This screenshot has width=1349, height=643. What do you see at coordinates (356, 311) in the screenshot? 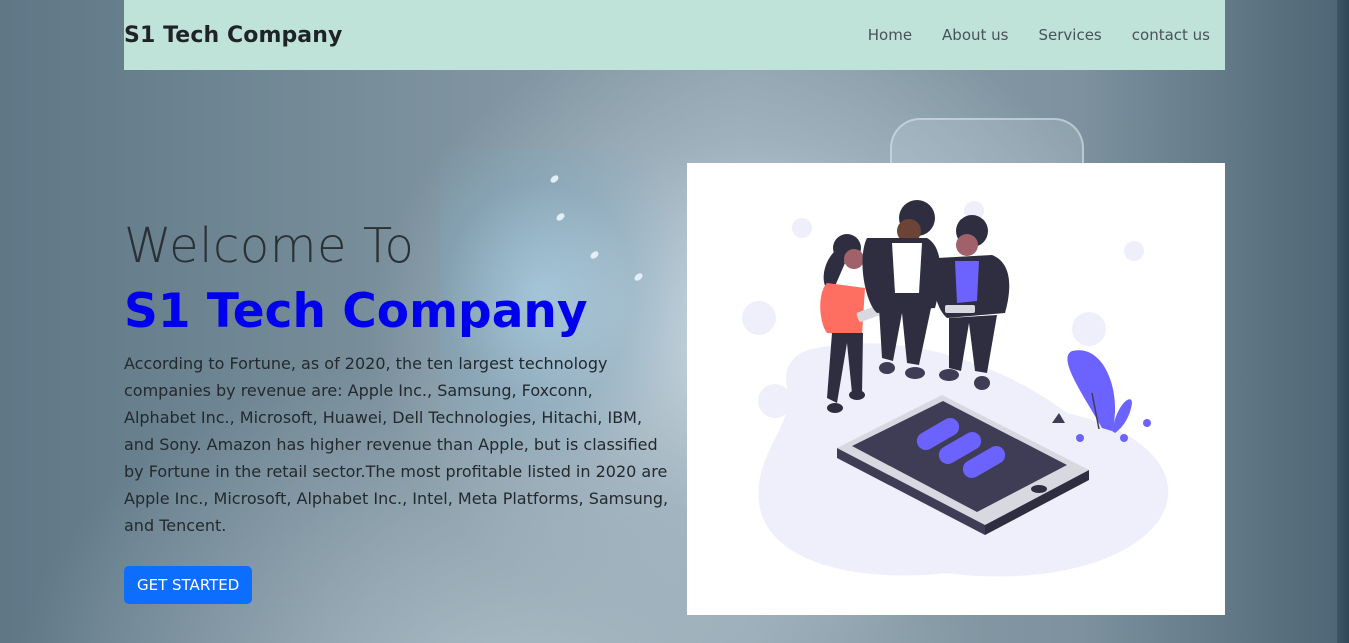
I see `hero-company-heading: S1 Tech Company` at bounding box center [356, 311].